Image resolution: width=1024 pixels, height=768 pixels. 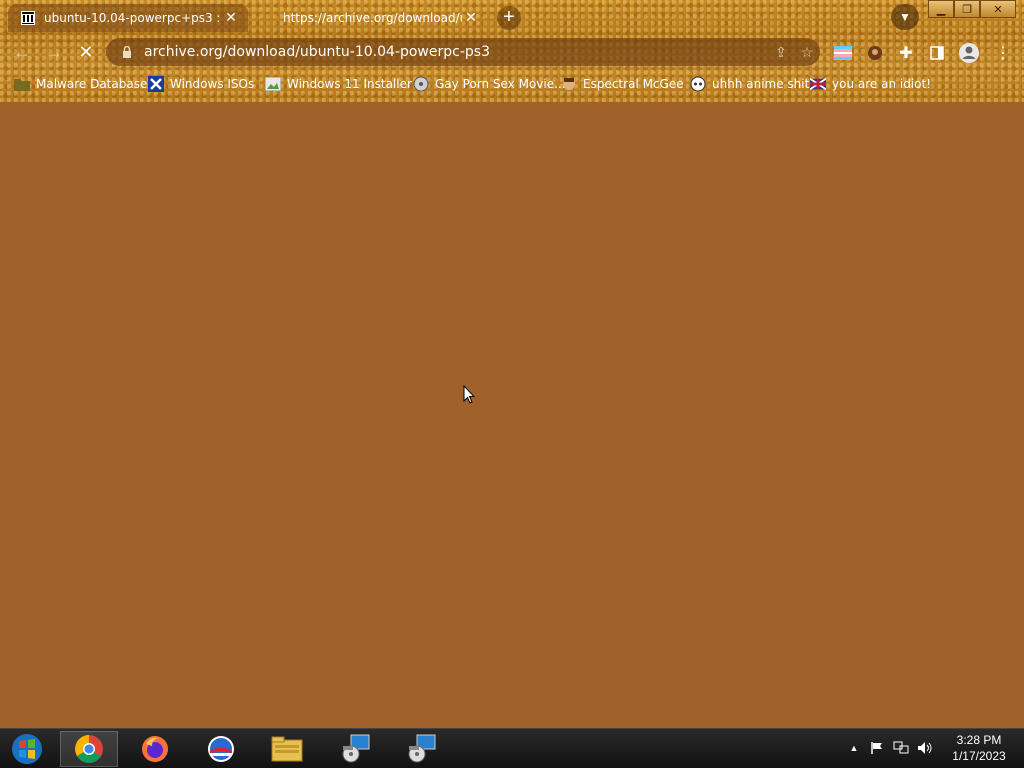 What do you see at coordinates (469, 397) in the screenshot?
I see `mouse-cursor-icon` at bounding box center [469, 397].